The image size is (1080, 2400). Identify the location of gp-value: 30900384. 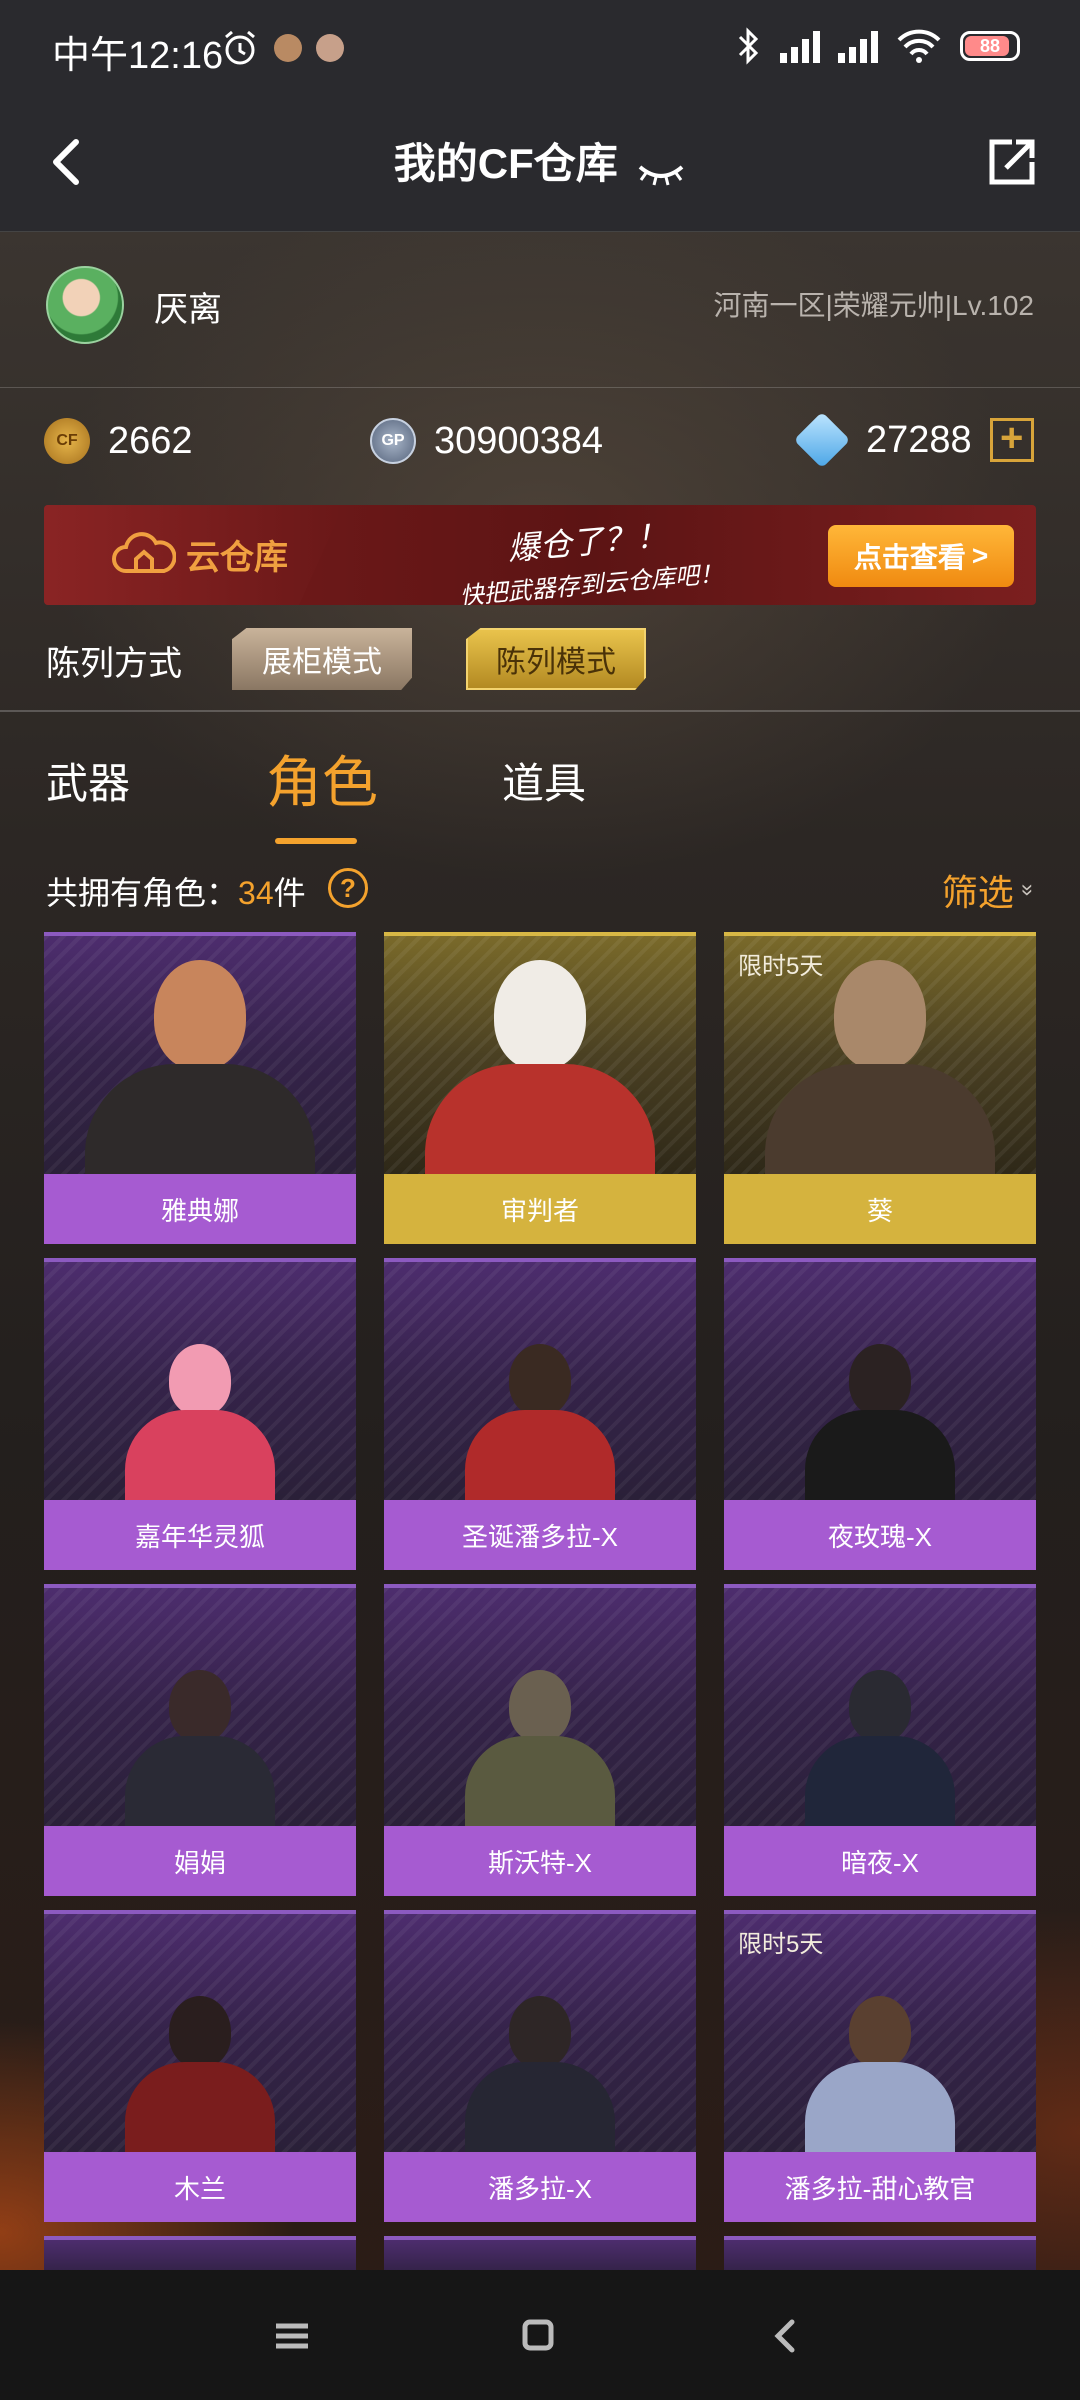
(519, 440).